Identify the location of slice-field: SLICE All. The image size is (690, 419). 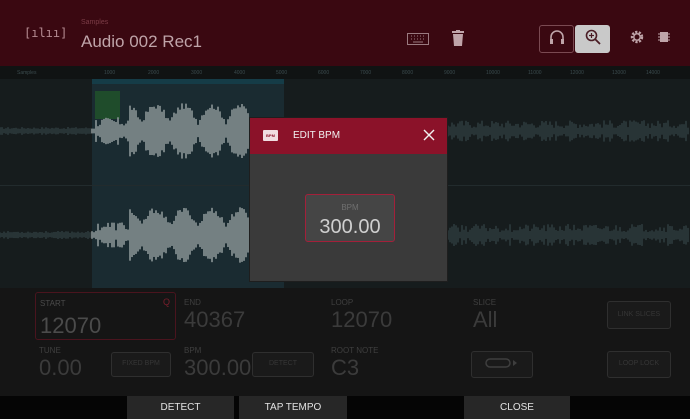
(485, 314).